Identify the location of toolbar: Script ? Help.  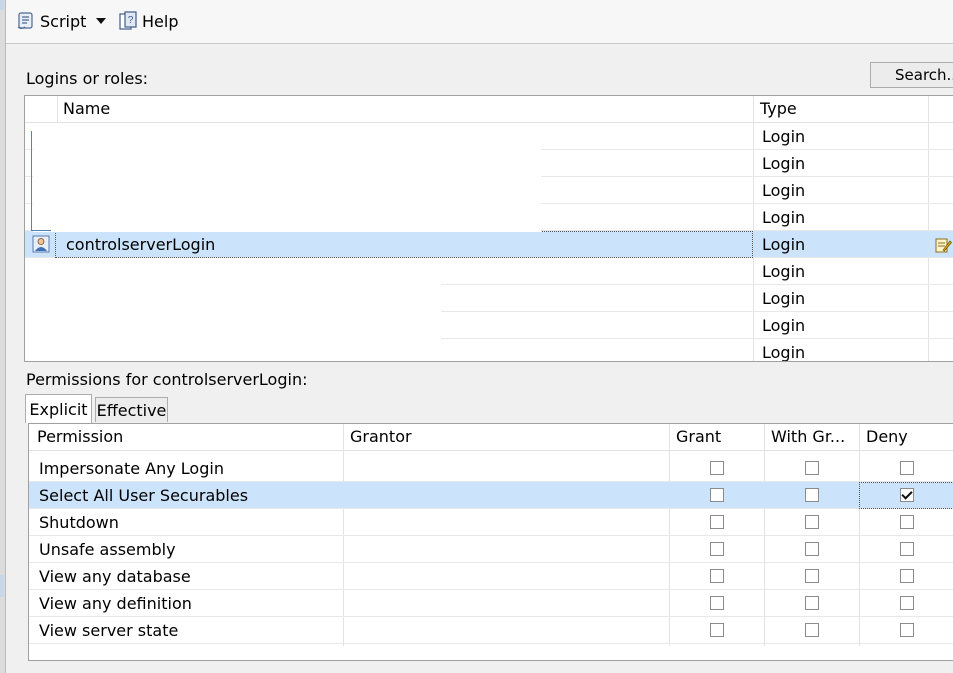
(479, 22).